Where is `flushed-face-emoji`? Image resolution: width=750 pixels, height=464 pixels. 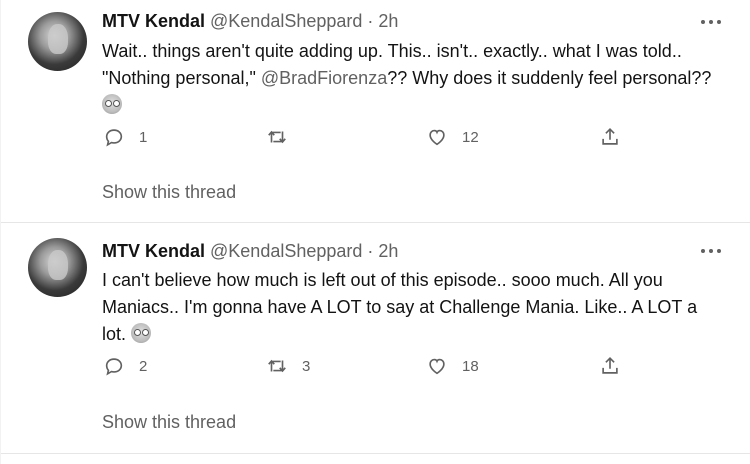
flushed-face-emoji is located at coordinates (141, 333).